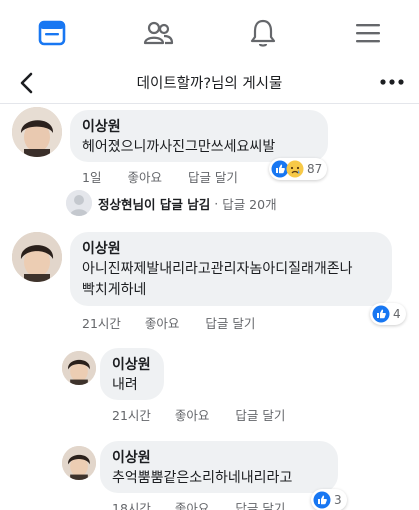 The width and height of the screenshot is (419, 510). What do you see at coordinates (154, 204) in the screenshot?
I see `replies-user: 정상현님이 답글 남김` at bounding box center [154, 204].